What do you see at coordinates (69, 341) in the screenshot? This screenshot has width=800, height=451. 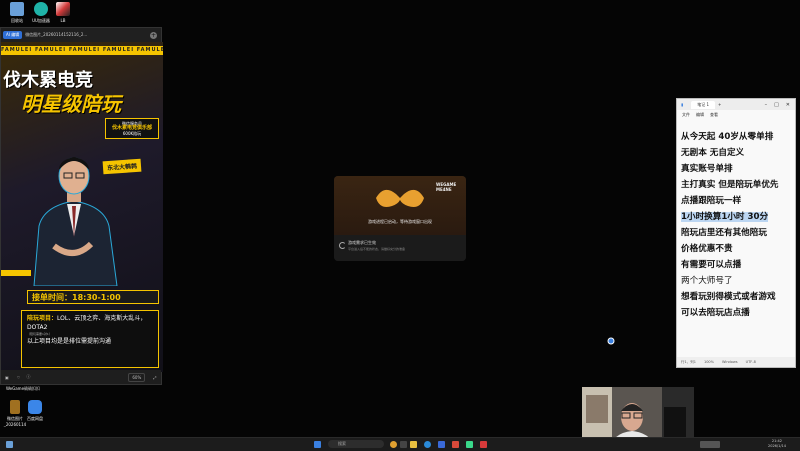 I see `info-tail: 以上项目均是是排位需提前沟通` at bounding box center [69, 341].